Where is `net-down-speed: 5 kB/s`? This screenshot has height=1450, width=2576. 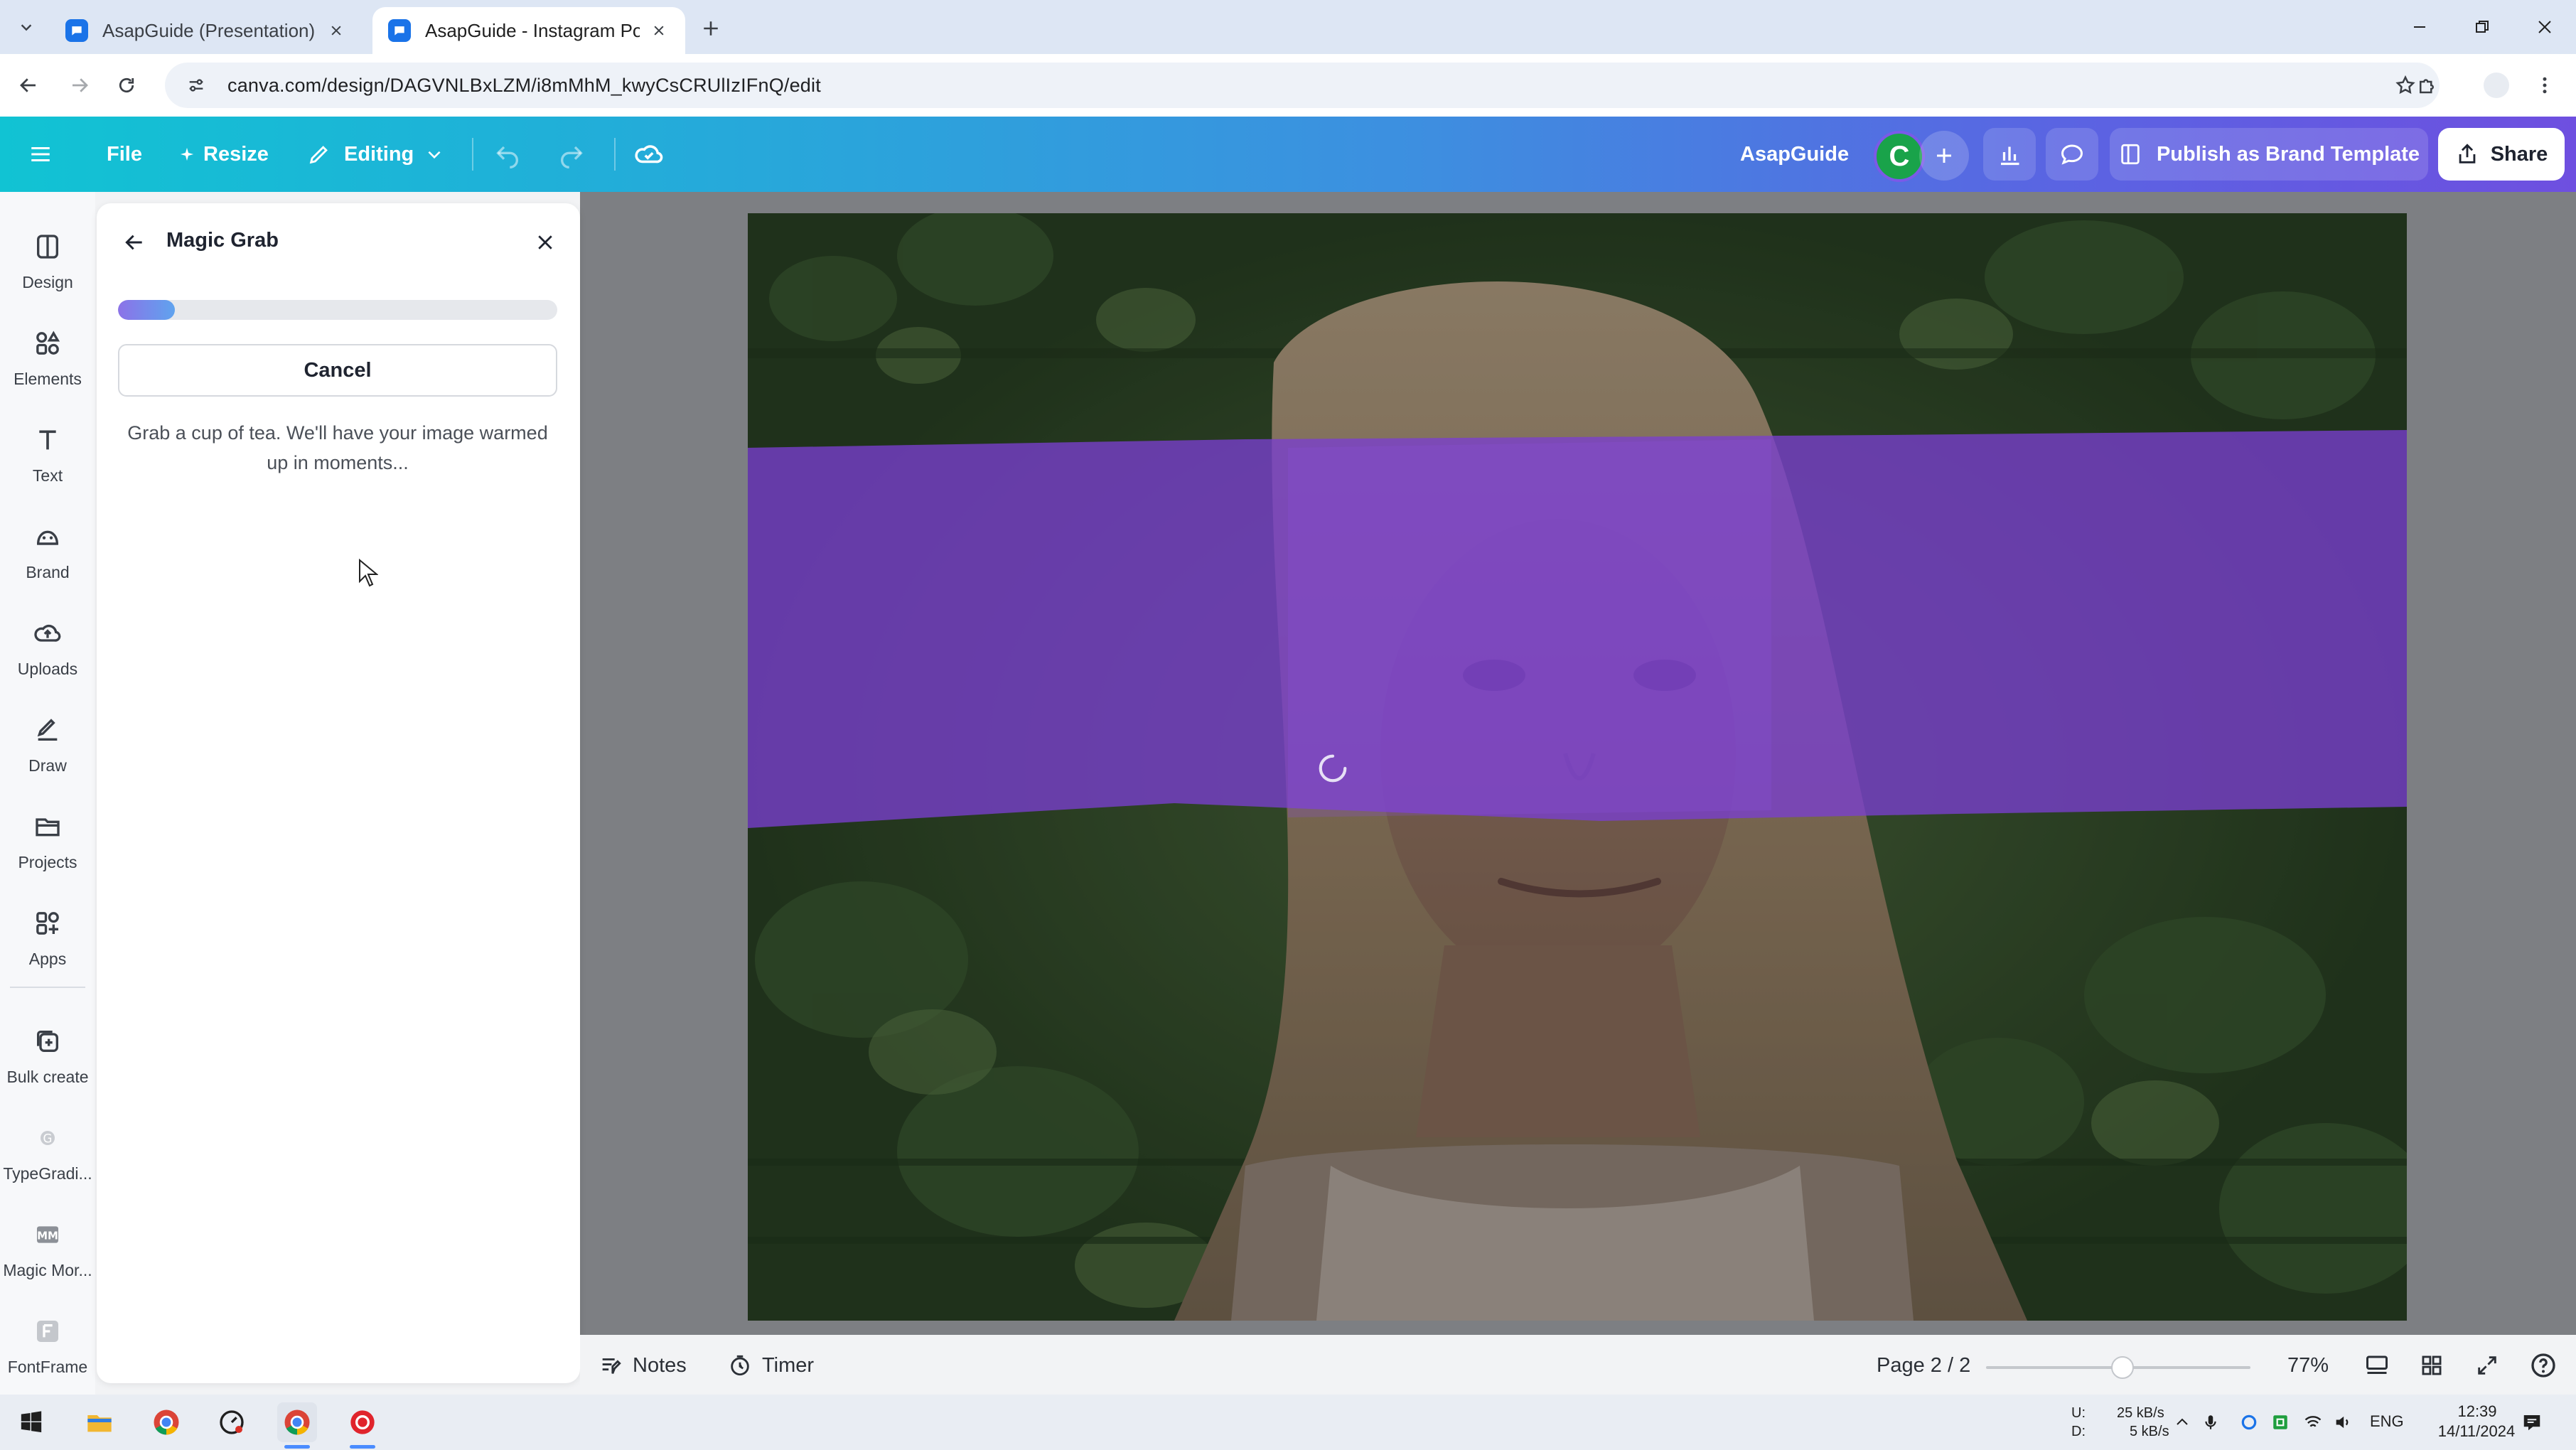
net-down-speed: 5 kB/s is located at coordinates (2149, 1431).